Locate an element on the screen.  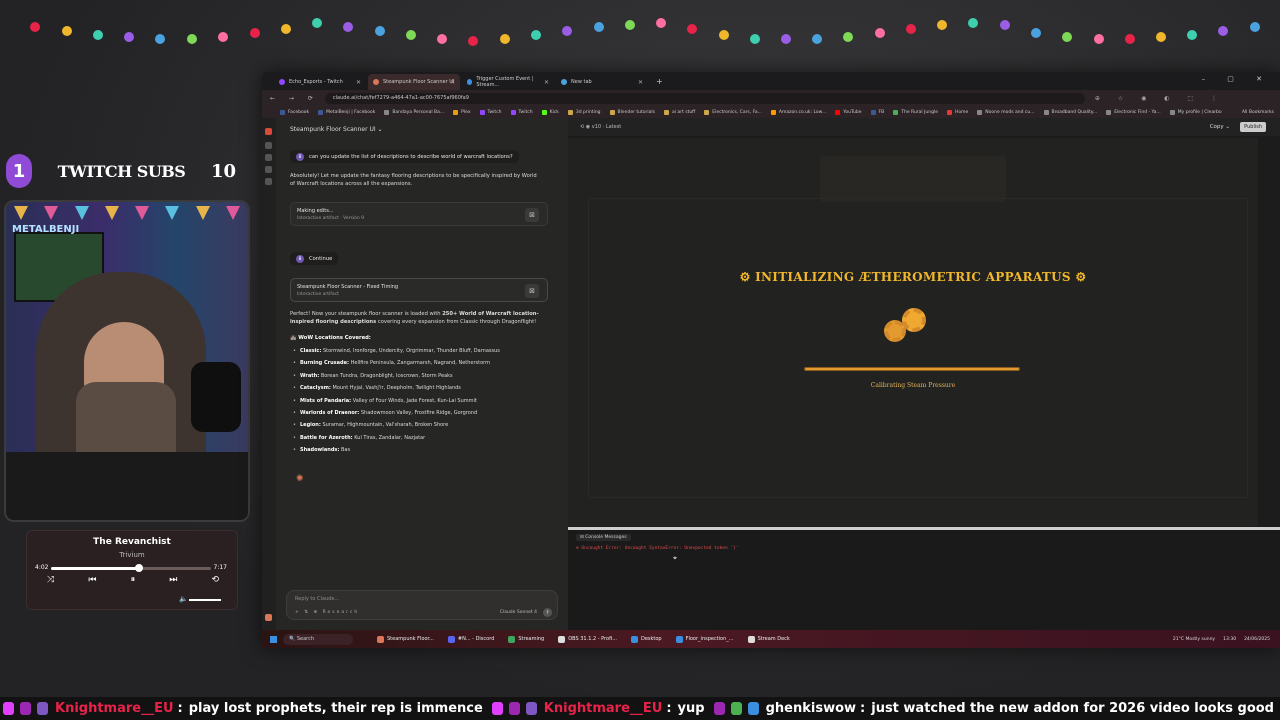
volume-control: 🔈 is located at coordinates (204, 600).